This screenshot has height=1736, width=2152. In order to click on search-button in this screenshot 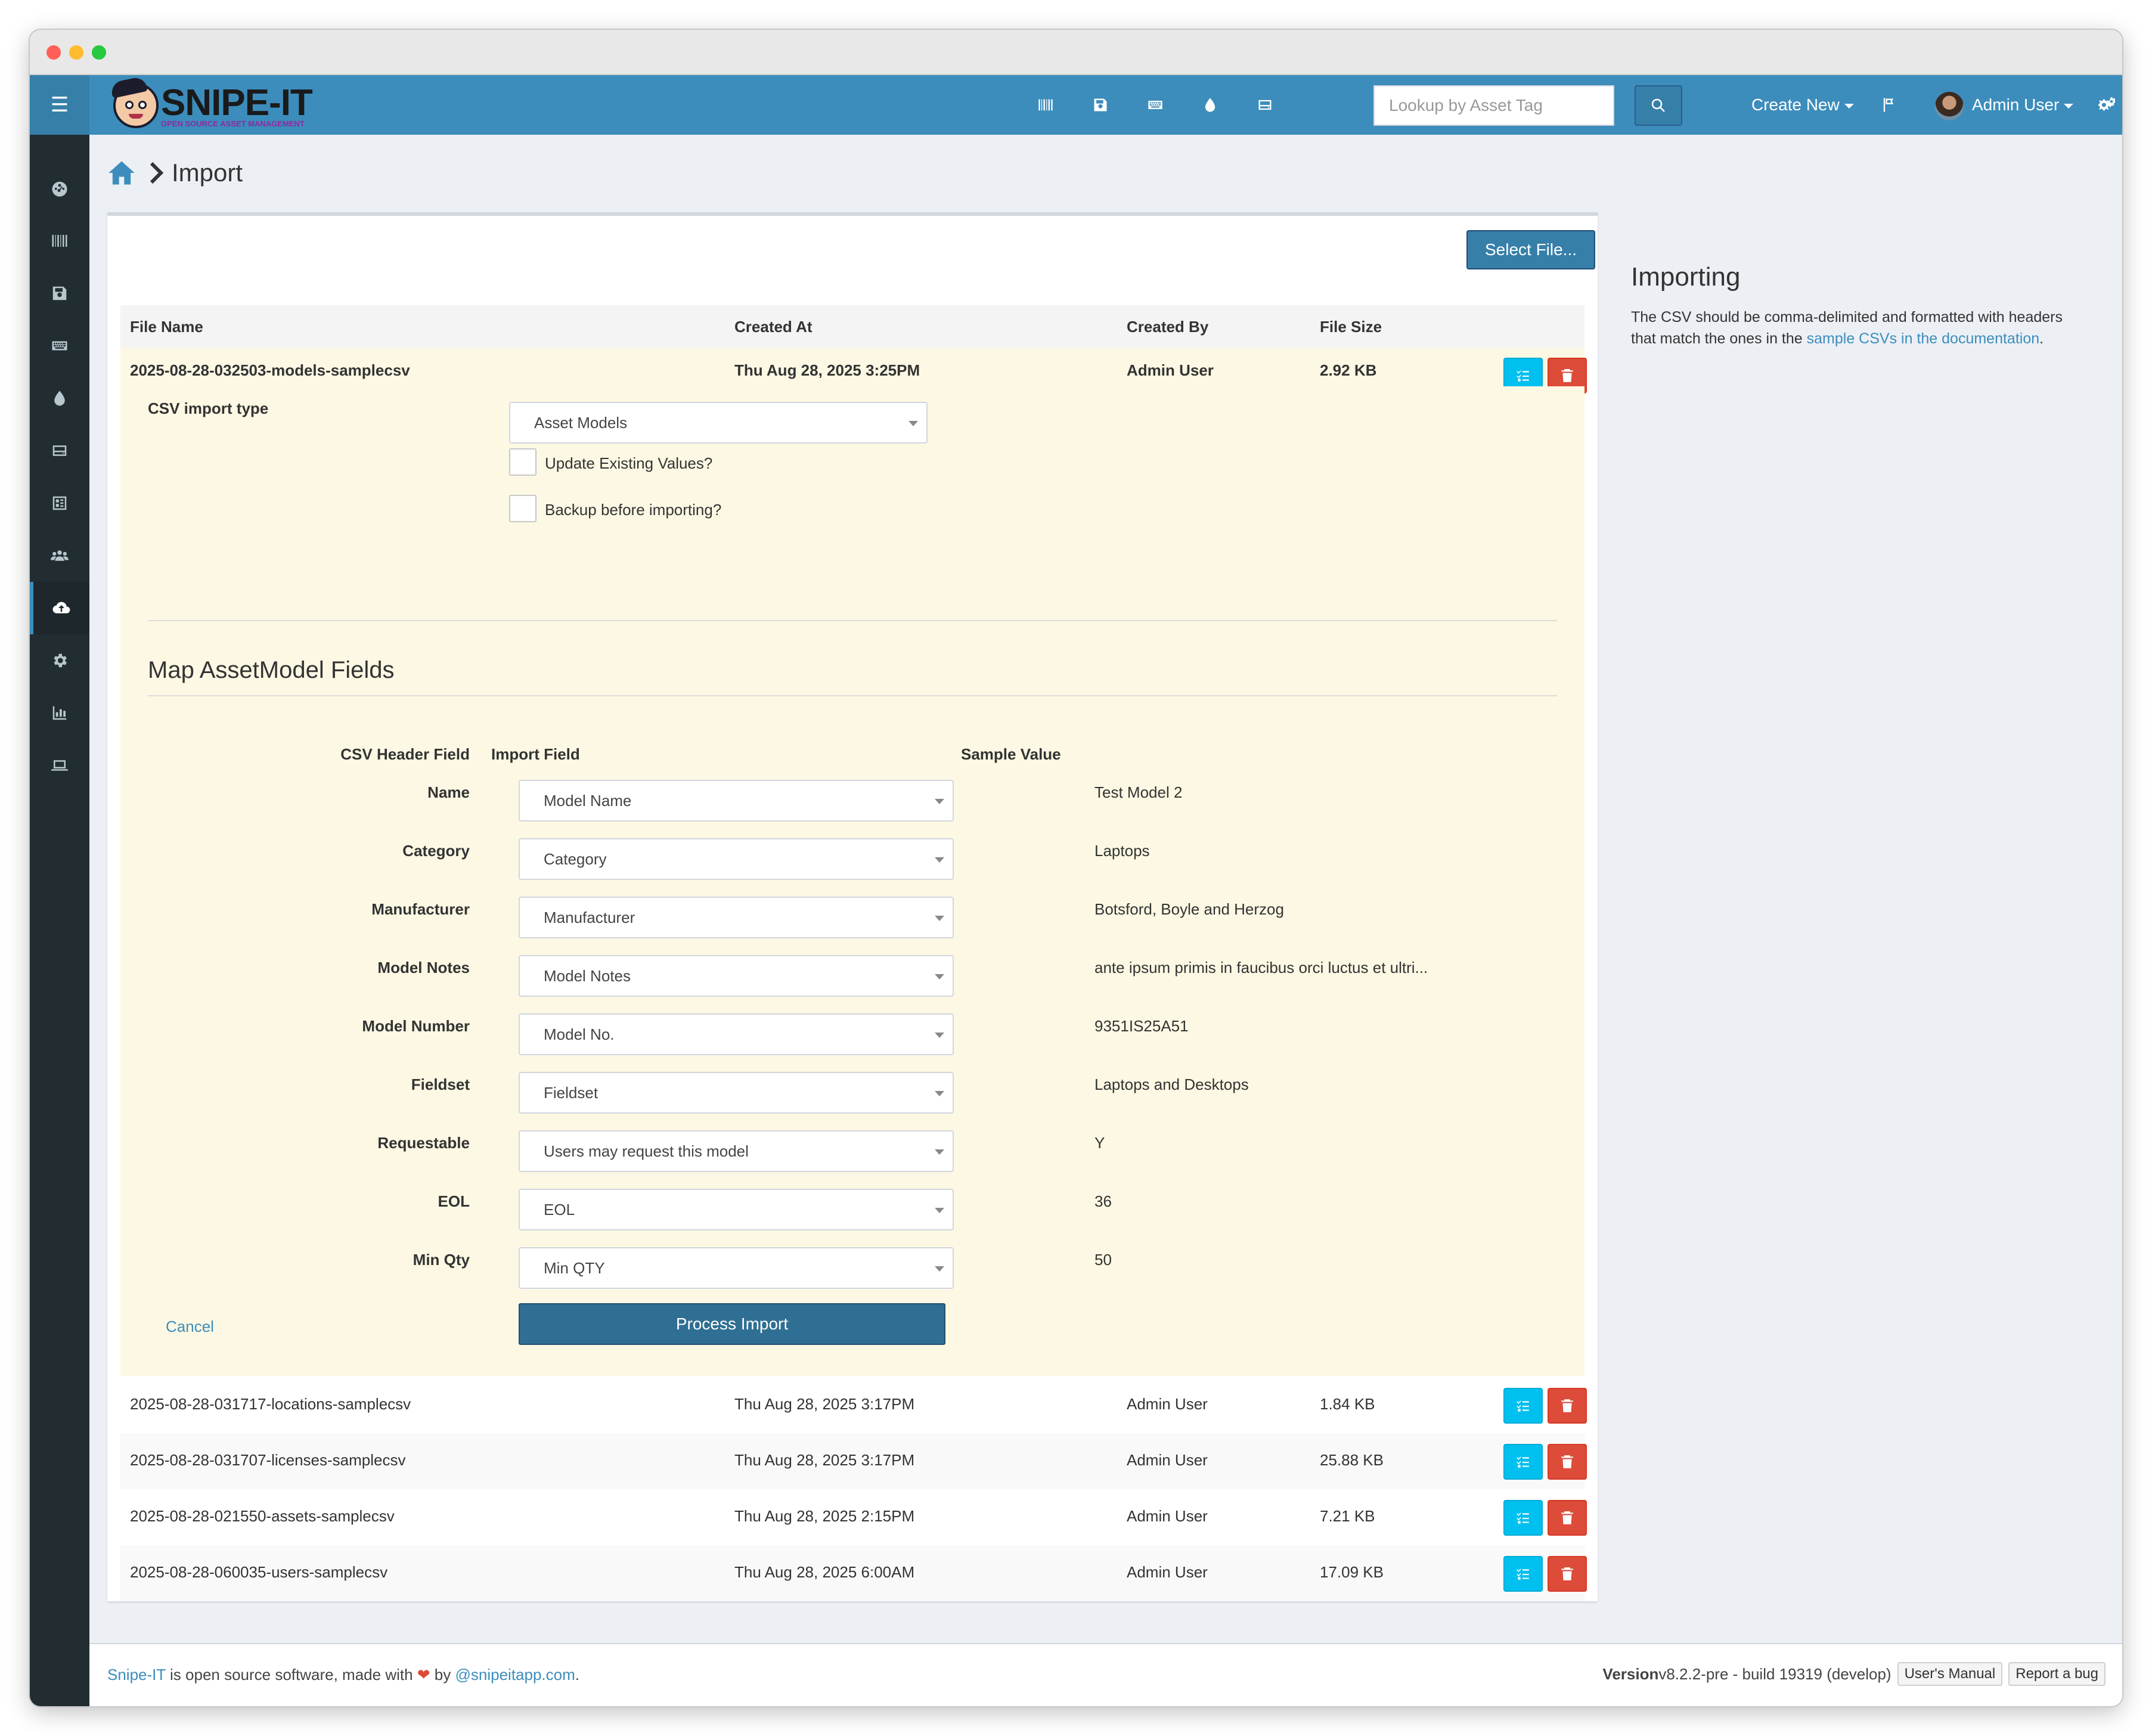, I will do `click(1658, 105)`.